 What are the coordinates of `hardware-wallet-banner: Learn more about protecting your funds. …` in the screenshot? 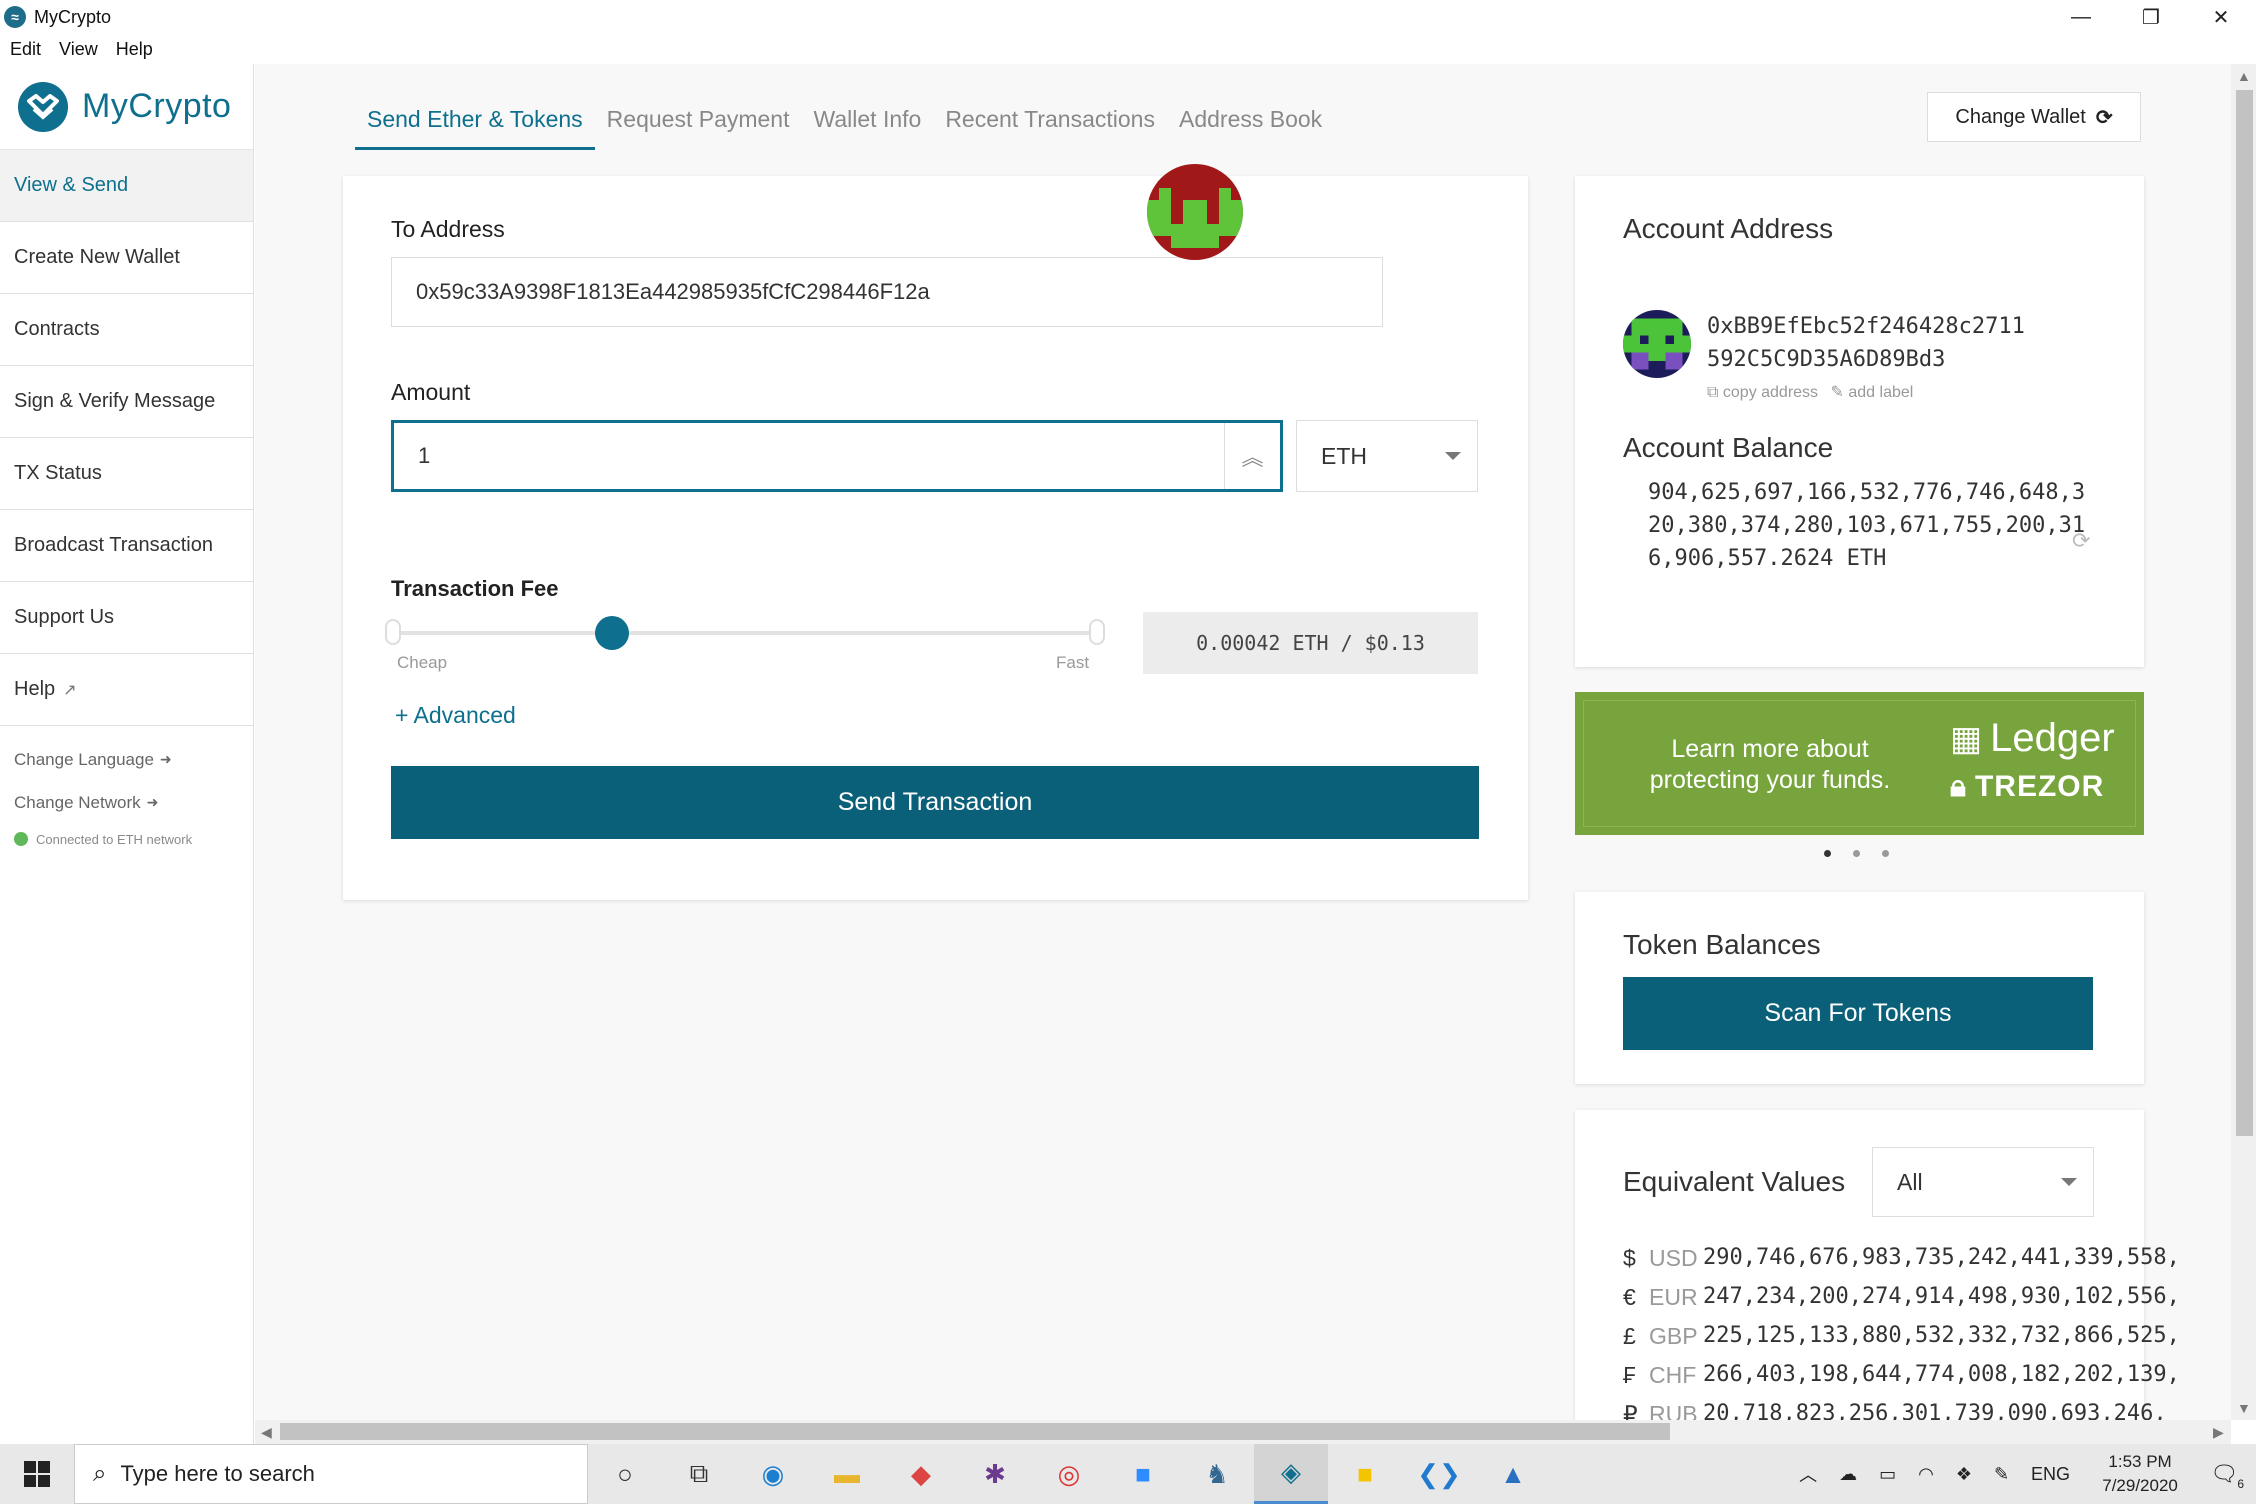 It's located at (1859, 763).